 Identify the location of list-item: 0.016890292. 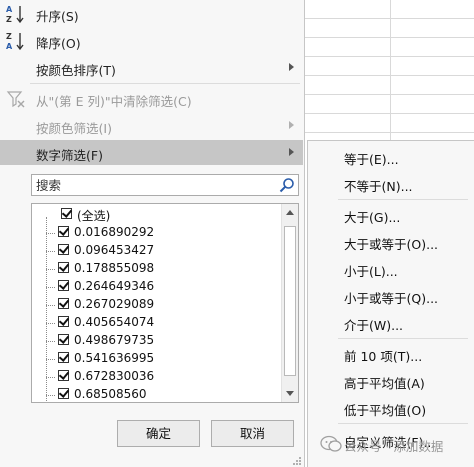
(156, 233).